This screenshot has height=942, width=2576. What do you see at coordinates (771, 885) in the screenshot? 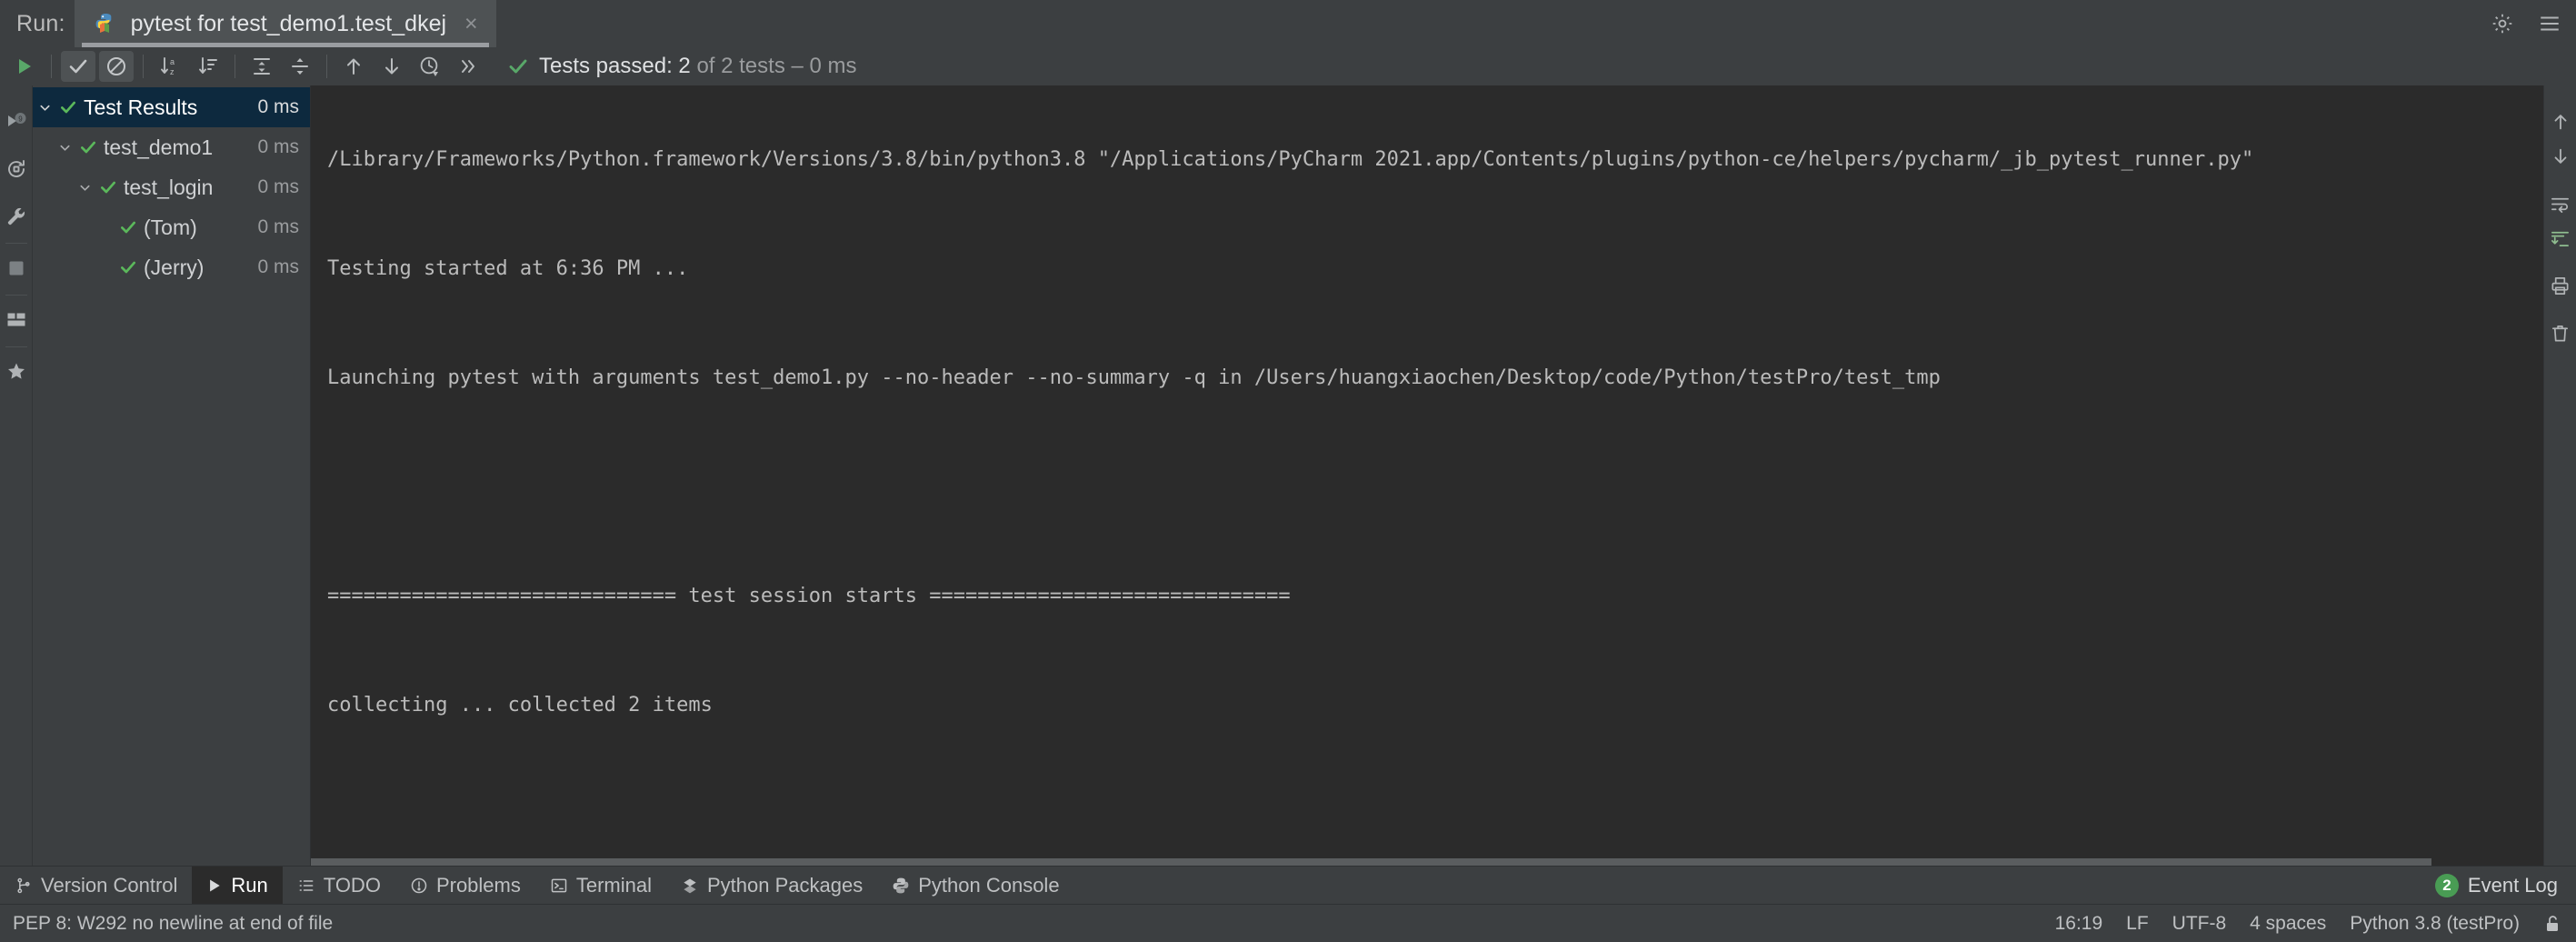
I see `tool-window-python-packages: Python Packages` at bounding box center [771, 885].